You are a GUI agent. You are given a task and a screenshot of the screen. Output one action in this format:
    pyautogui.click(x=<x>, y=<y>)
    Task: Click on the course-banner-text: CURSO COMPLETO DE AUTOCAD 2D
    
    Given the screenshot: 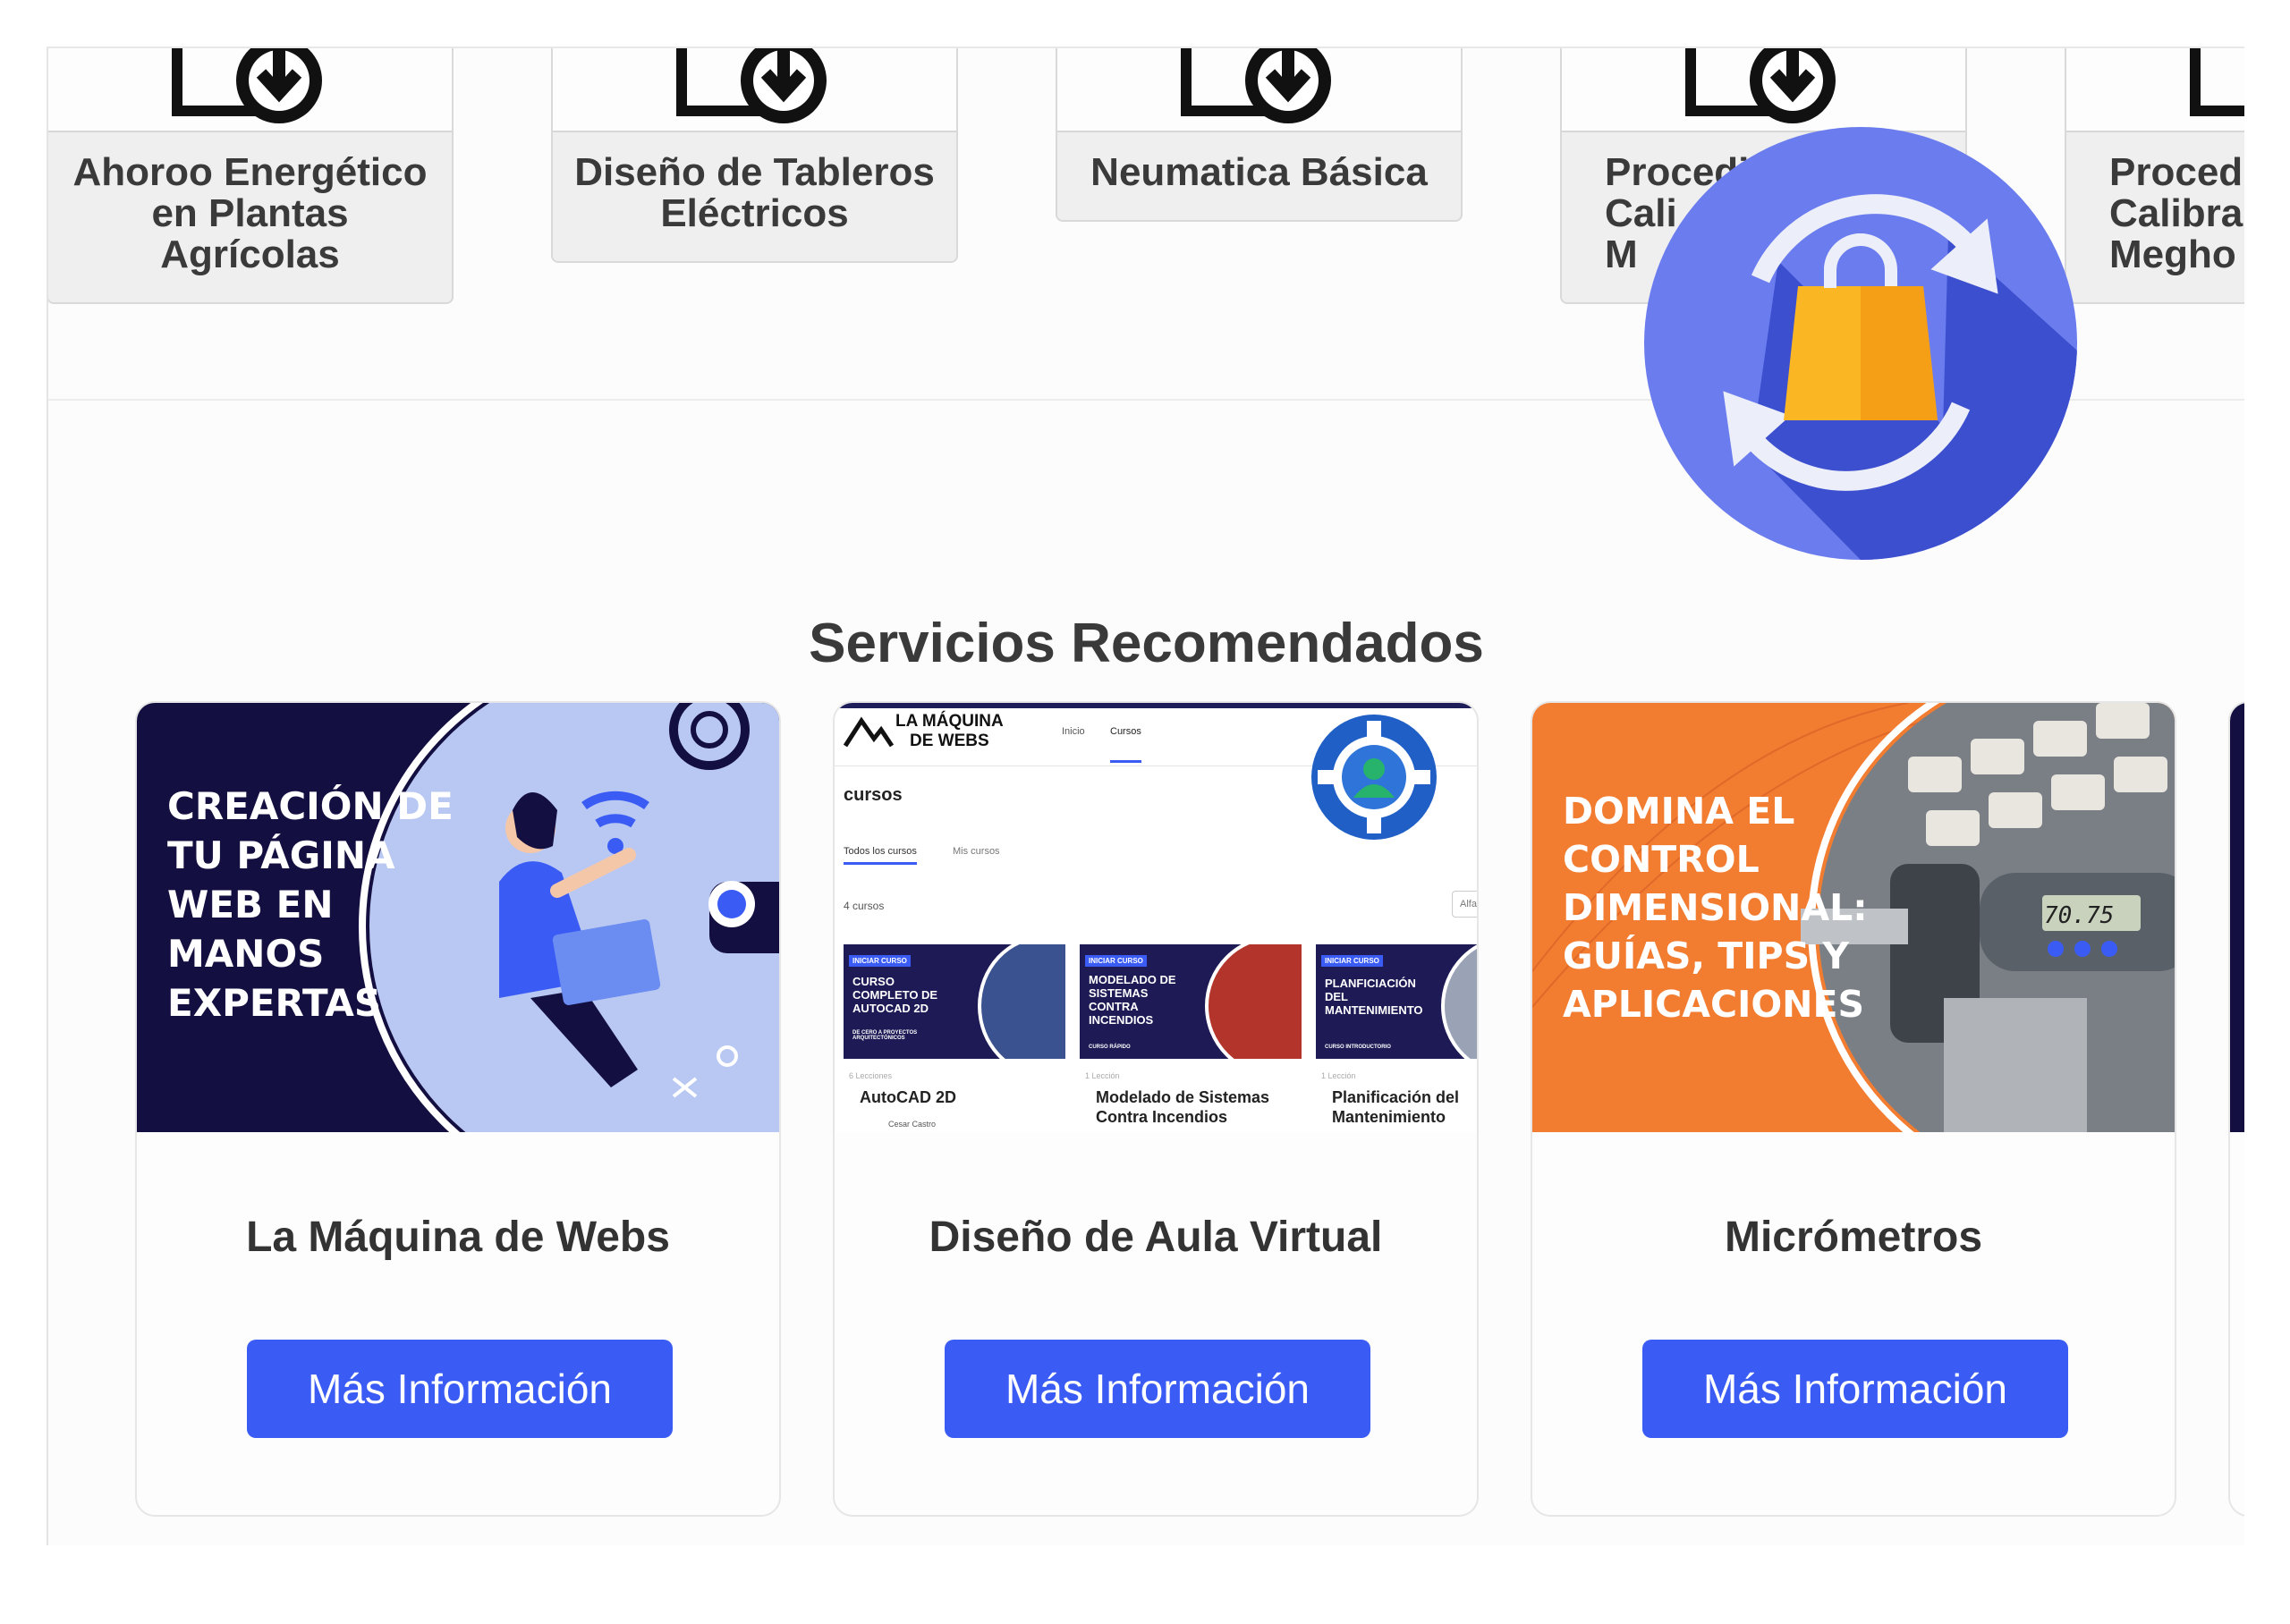 What is the action you would take?
    pyautogui.click(x=895, y=995)
    